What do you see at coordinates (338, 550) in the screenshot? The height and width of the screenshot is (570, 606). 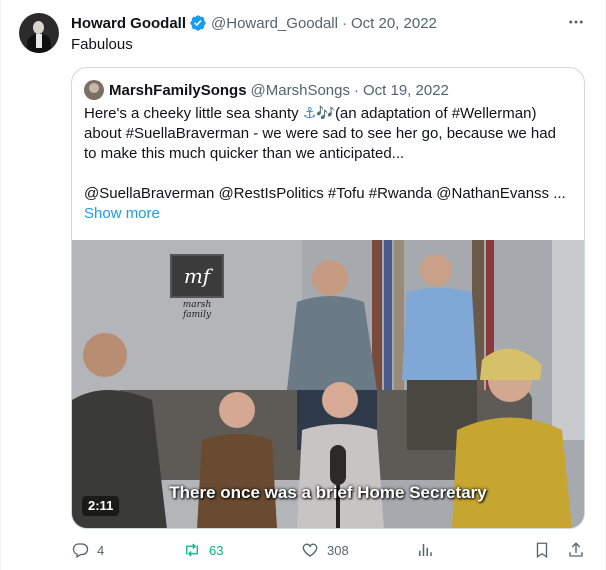 I see `like-count: 308` at bounding box center [338, 550].